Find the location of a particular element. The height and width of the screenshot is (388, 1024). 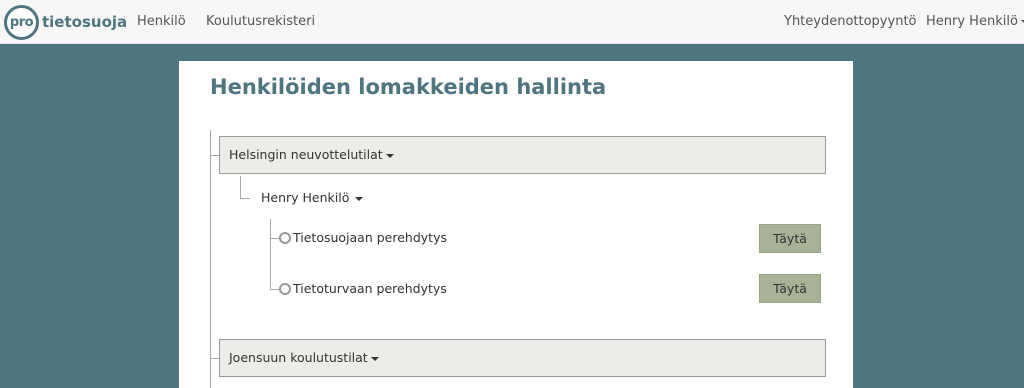

logo-mark: pro is located at coordinates (21, 22).